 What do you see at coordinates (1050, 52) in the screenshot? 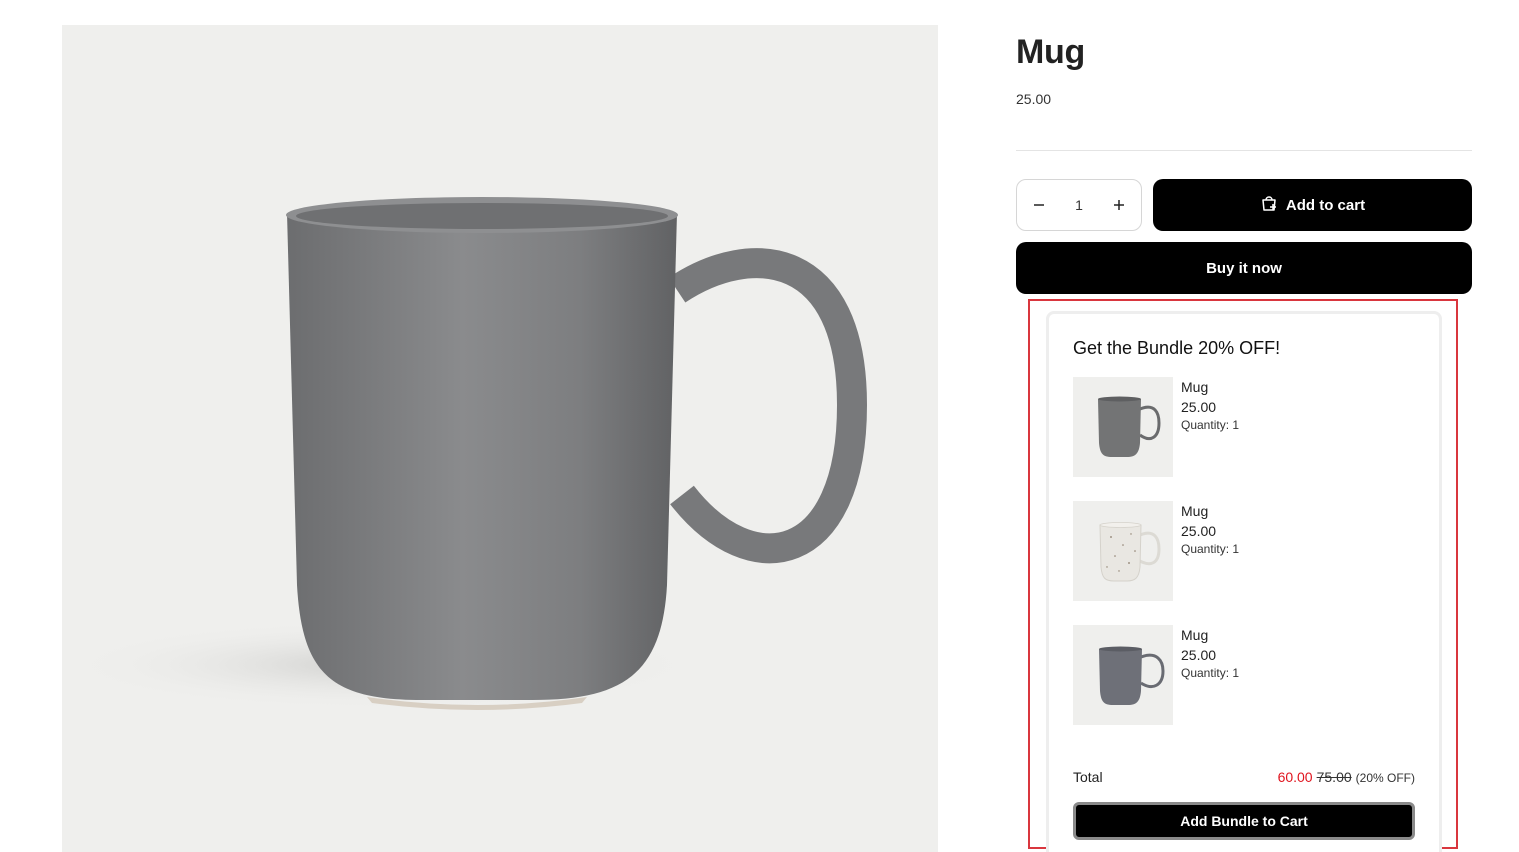
I see `product-title: Mug` at bounding box center [1050, 52].